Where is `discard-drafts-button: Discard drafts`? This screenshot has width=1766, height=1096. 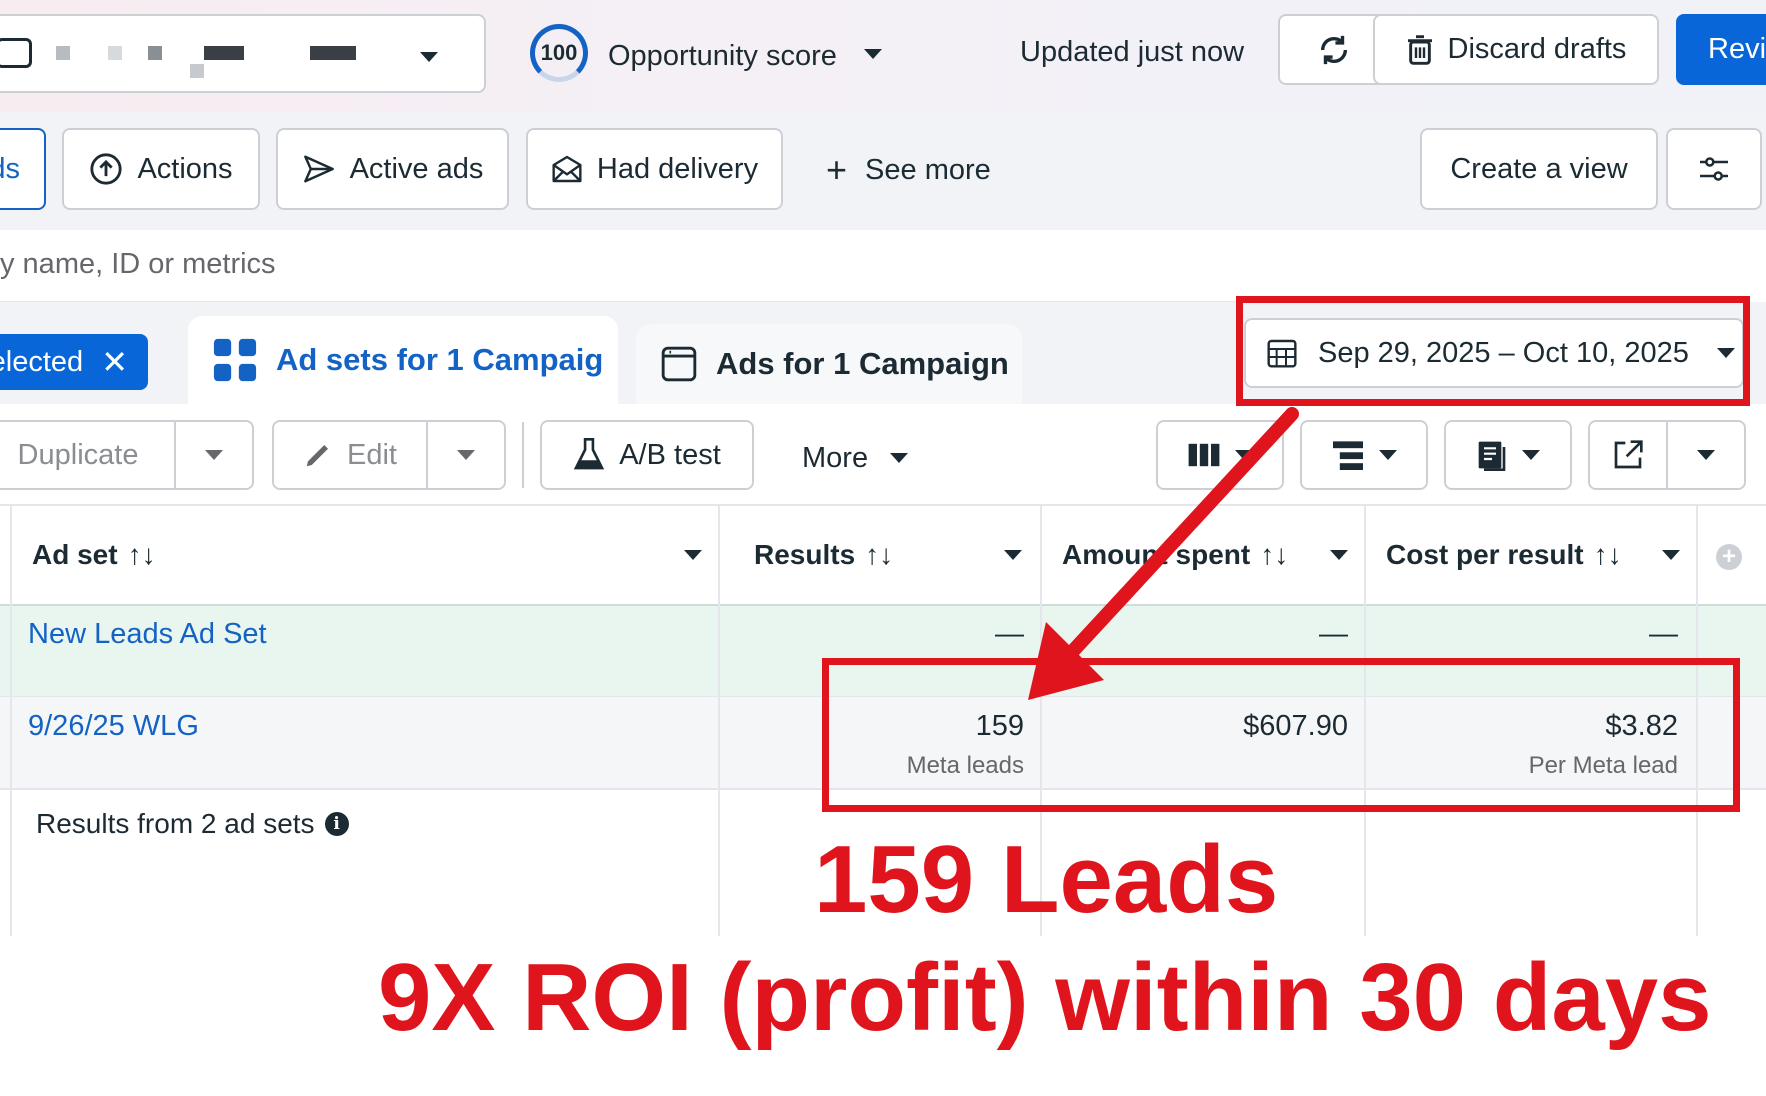
discard-drafts-button: Discard drafts is located at coordinates (1516, 49).